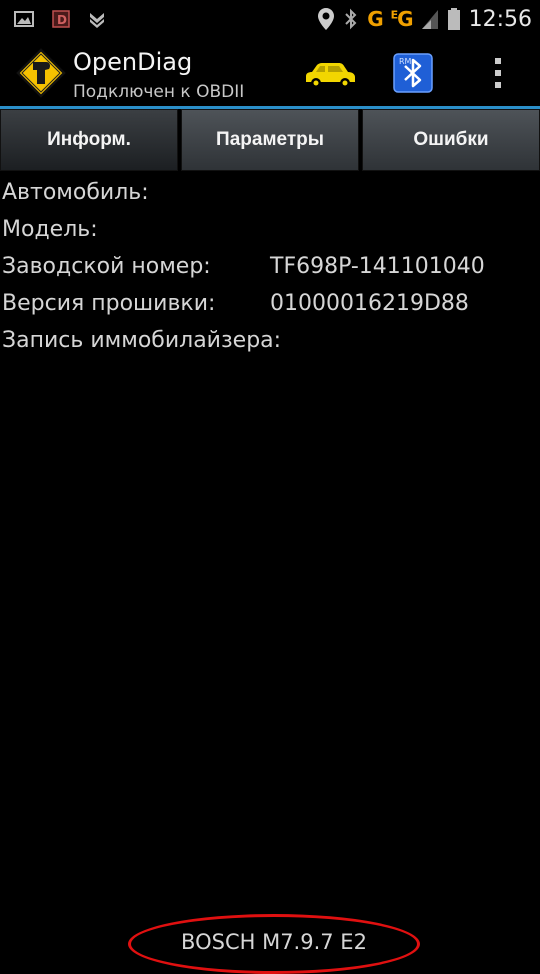  Describe the element at coordinates (106, 266) in the screenshot. I see `serial-number-label: Заводской номер:` at that location.